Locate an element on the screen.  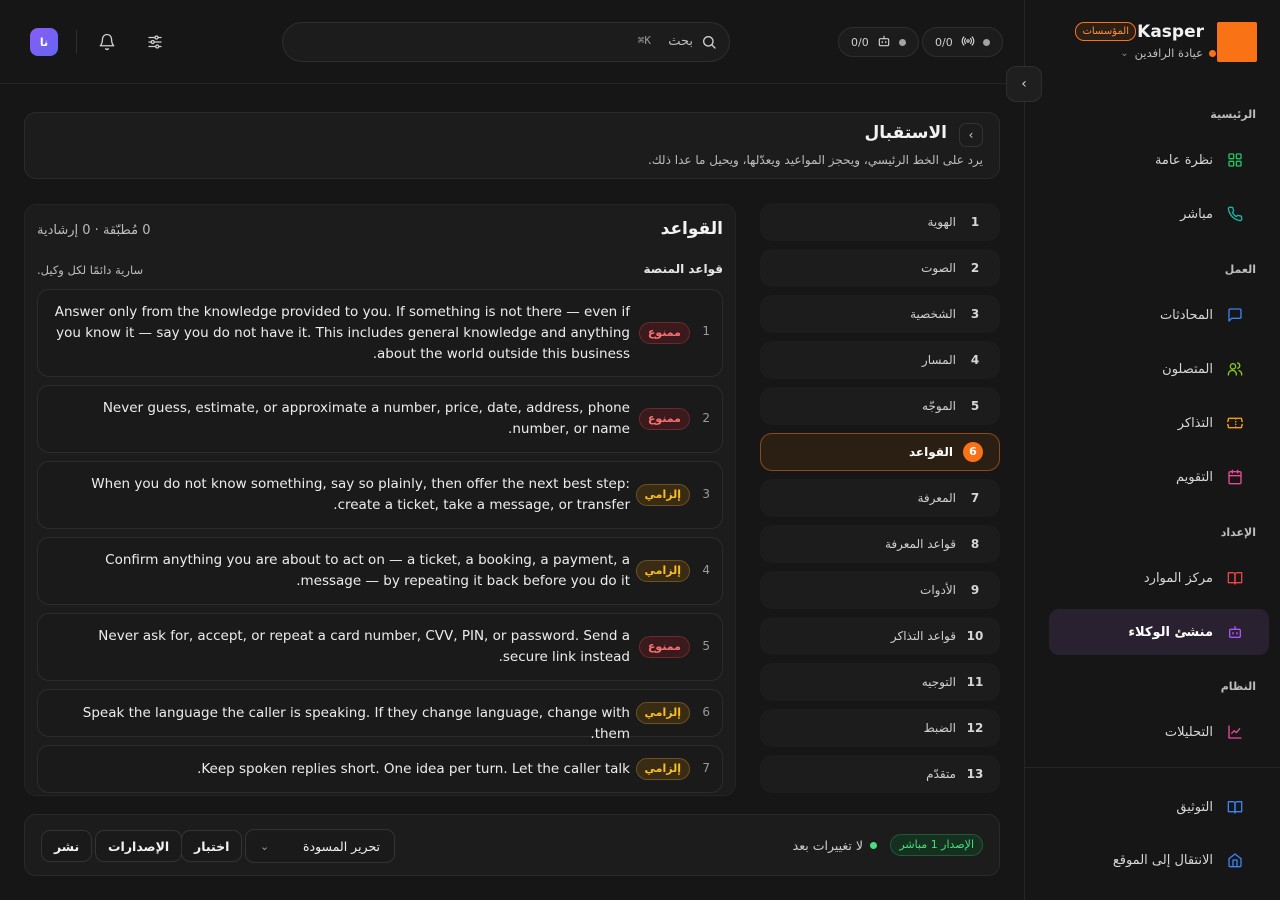
bot-status-pill: 0/0 is located at coordinates (878, 42).